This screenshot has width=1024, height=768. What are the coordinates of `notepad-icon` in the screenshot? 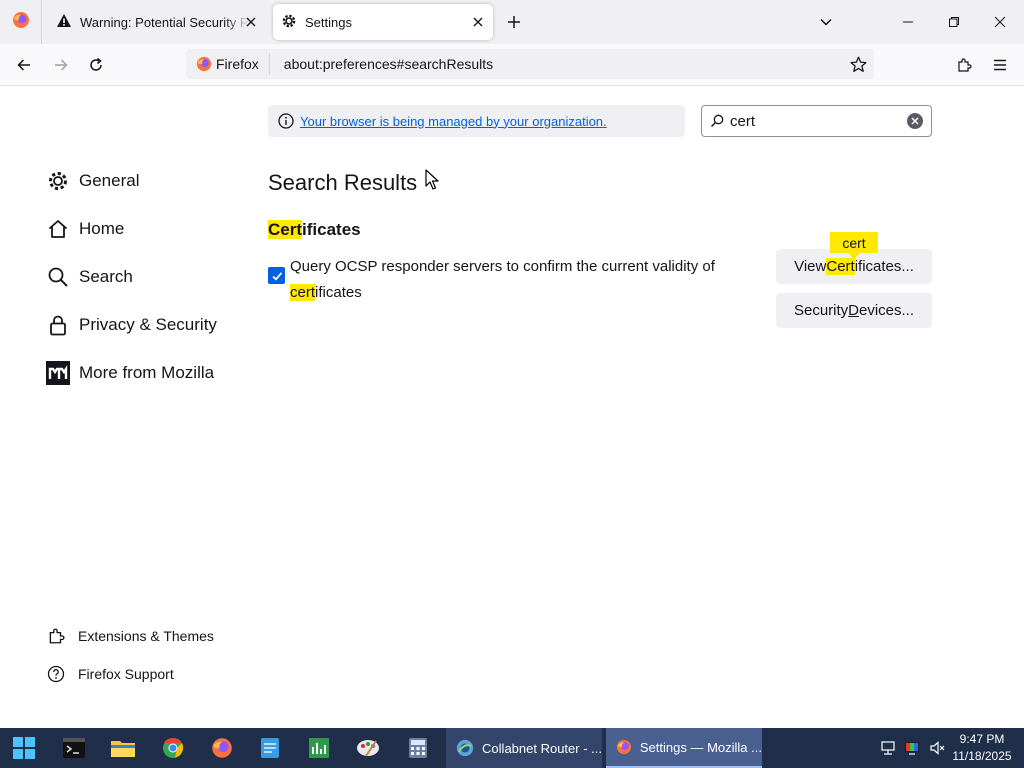 It's located at (270, 748).